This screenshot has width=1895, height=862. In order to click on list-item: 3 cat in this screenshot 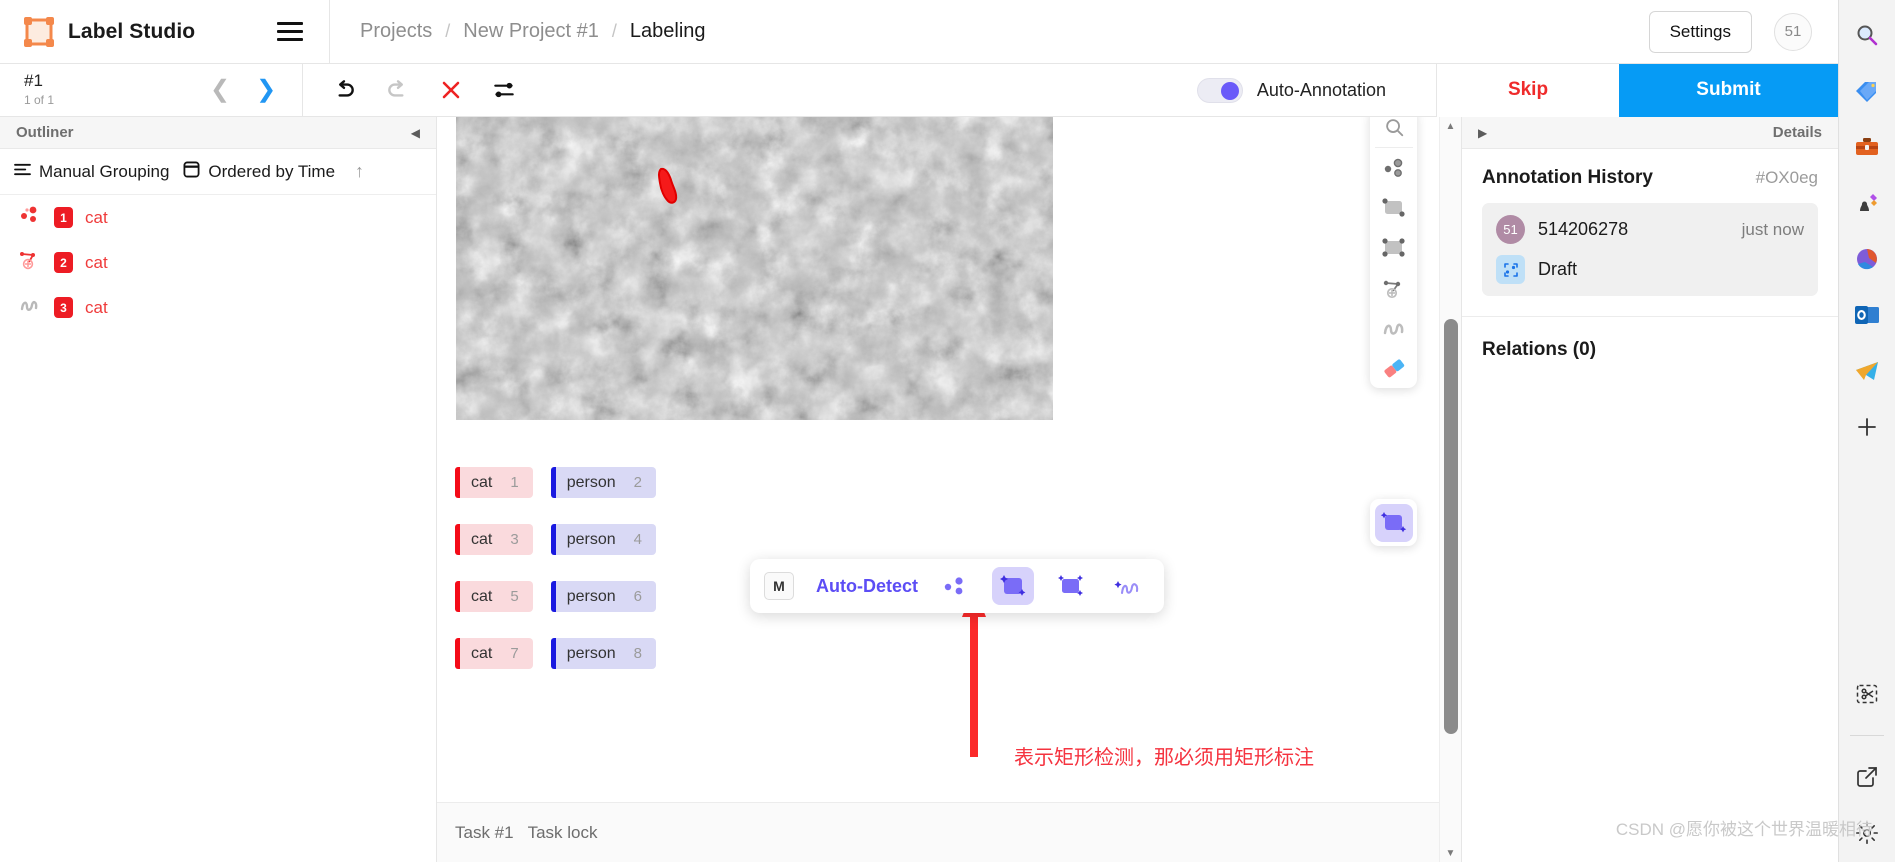, I will do `click(218, 307)`.